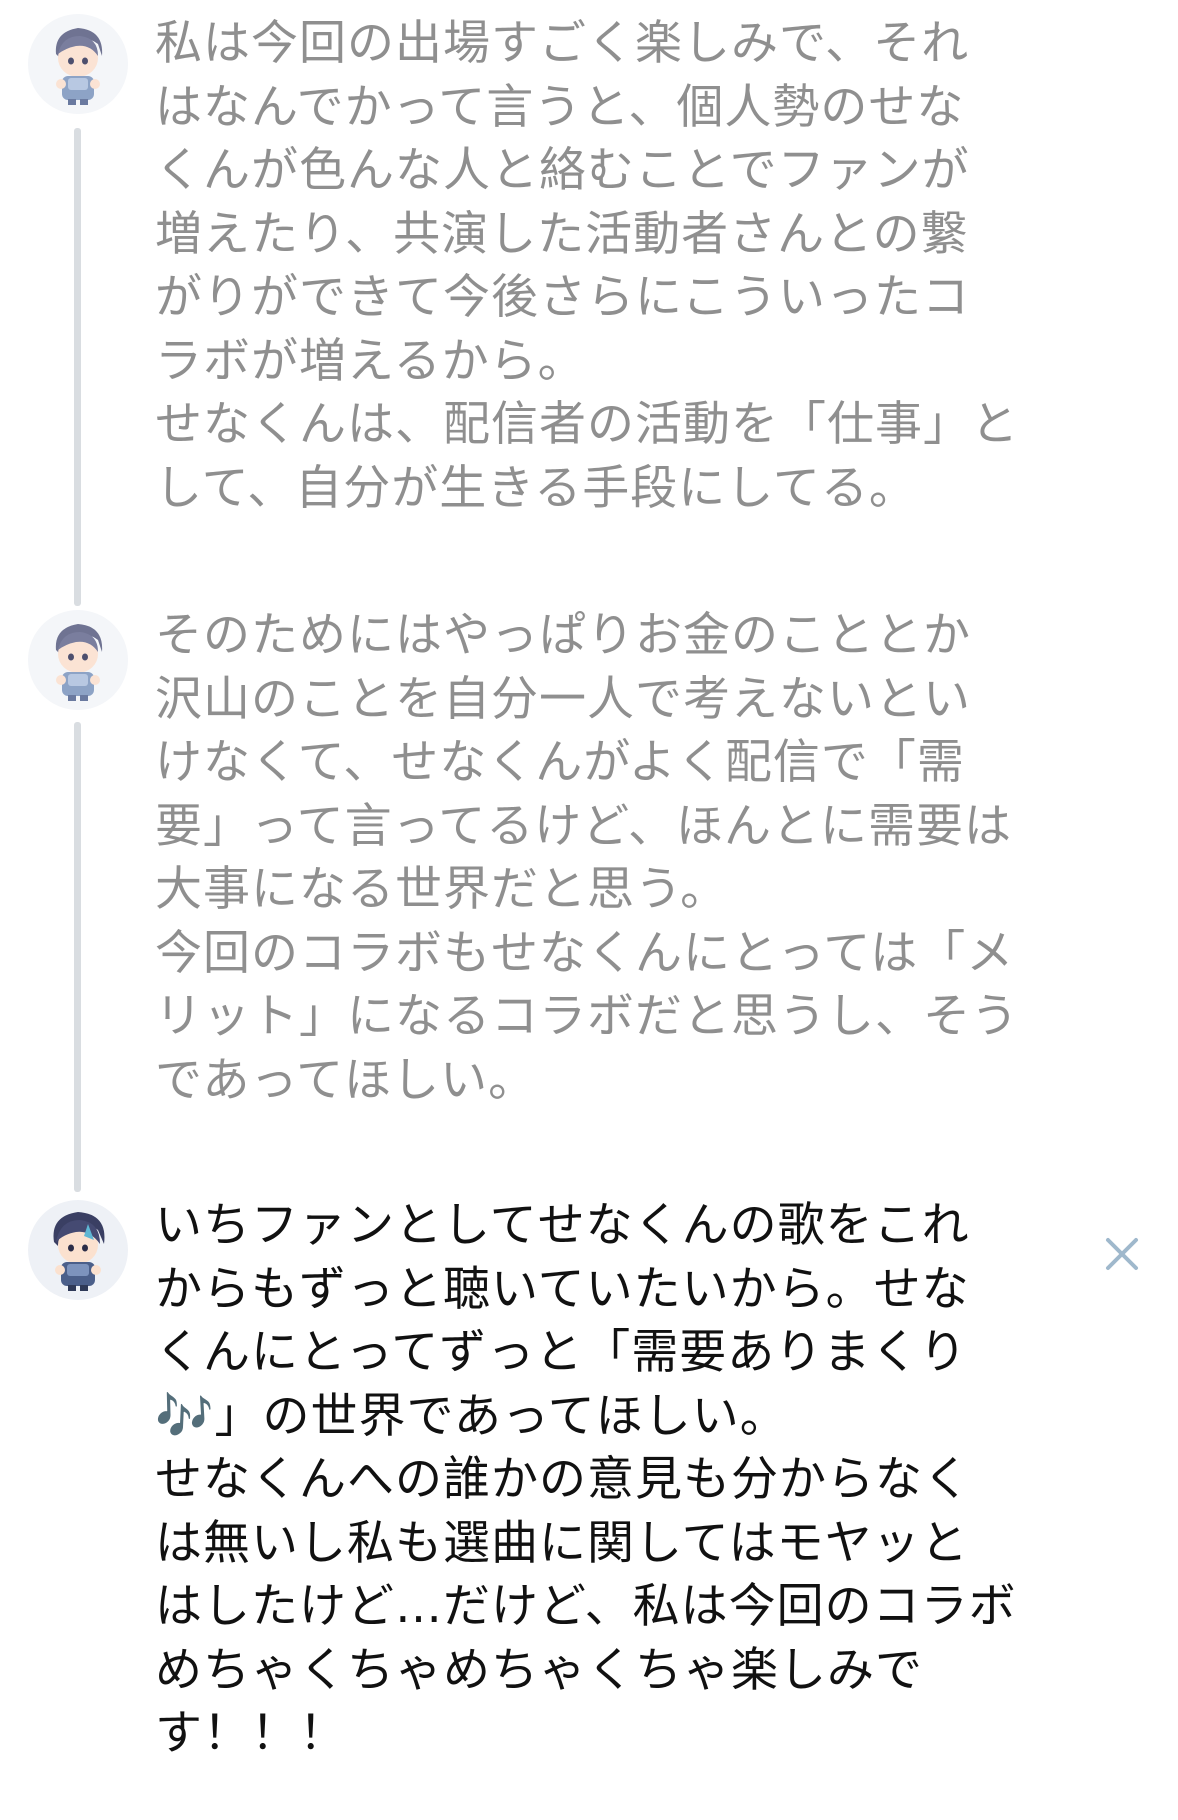 This screenshot has height=1820, width=1178. I want to click on close-icon, so click(1122, 1254).